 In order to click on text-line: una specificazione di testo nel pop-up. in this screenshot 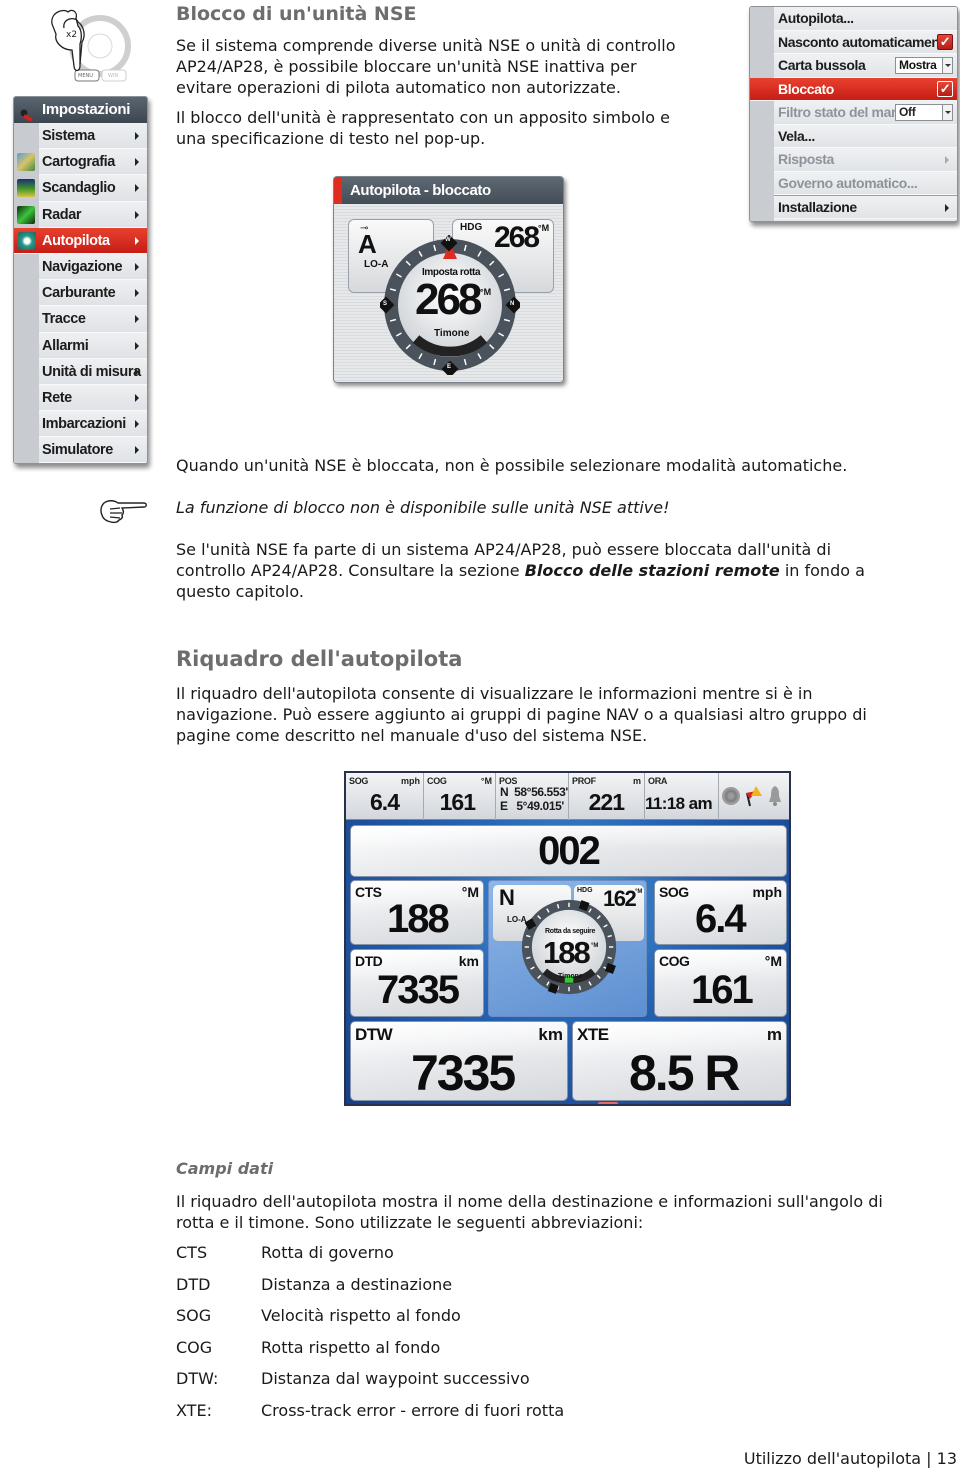, I will do `click(331, 138)`.